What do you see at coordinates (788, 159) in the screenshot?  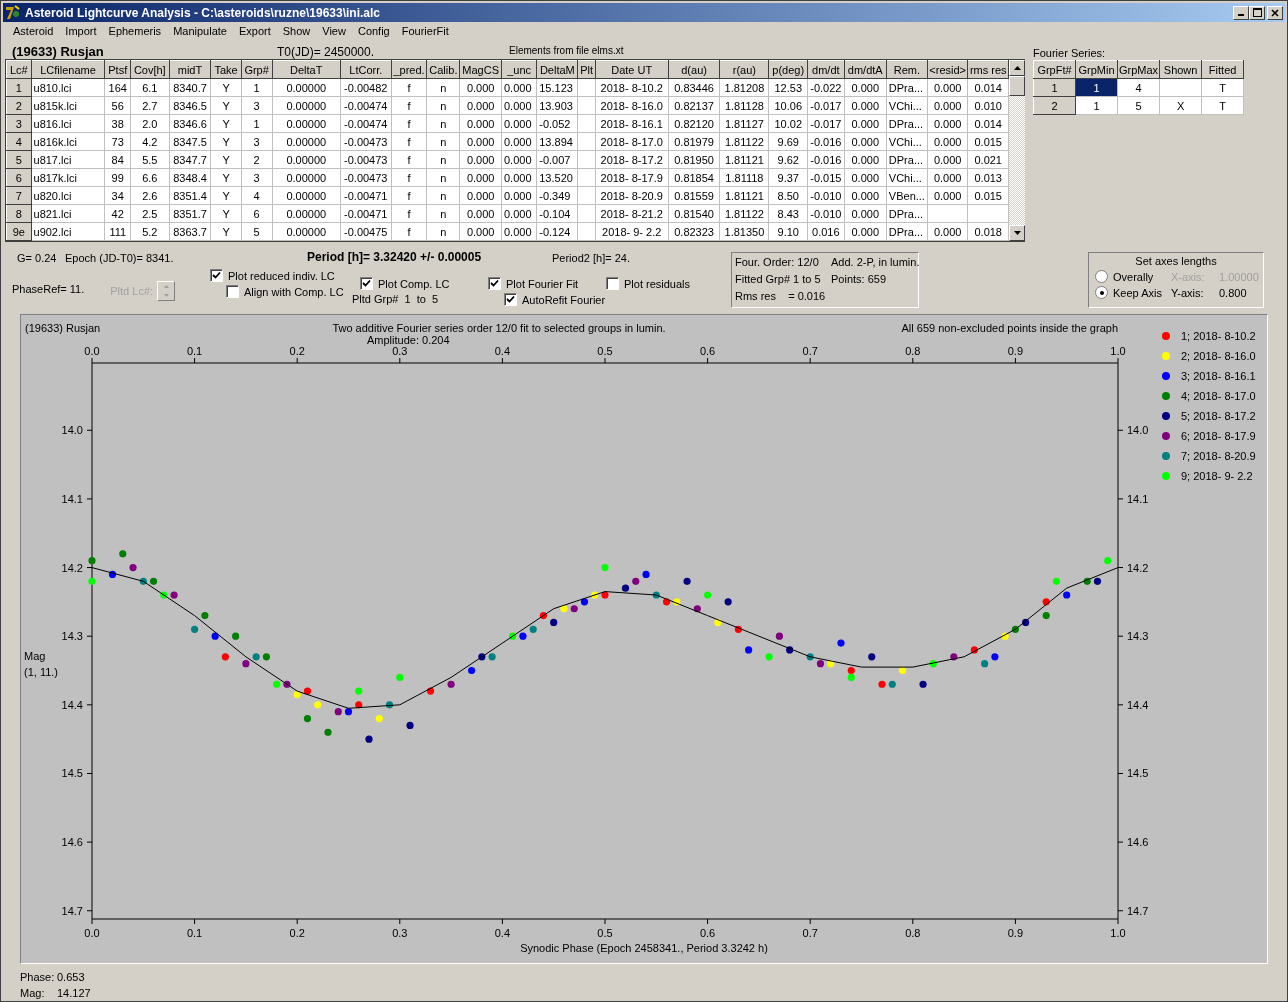 I see `table-cell: 9.62` at bounding box center [788, 159].